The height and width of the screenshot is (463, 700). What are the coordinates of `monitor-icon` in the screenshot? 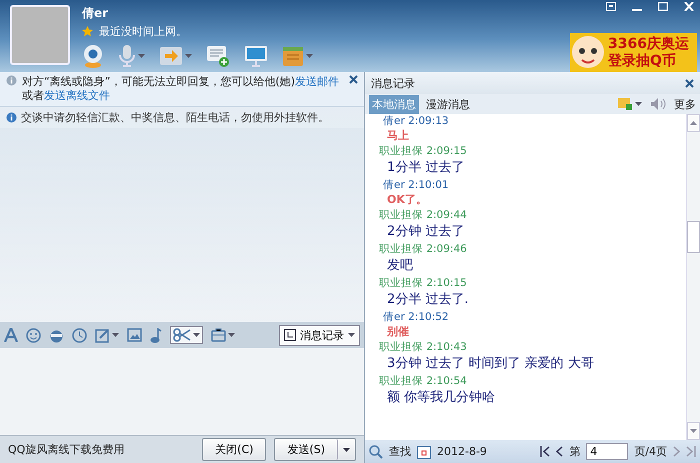 It's located at (256, 56).